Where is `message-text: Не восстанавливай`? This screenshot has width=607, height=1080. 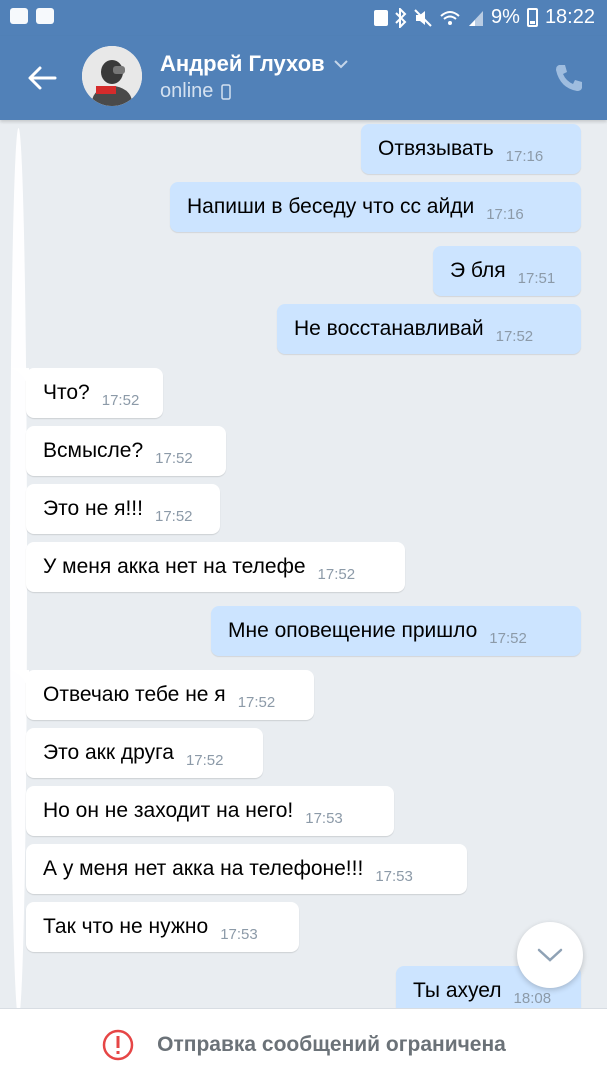 message-text: Не восстанавливай is located at coordinates (389, 328).